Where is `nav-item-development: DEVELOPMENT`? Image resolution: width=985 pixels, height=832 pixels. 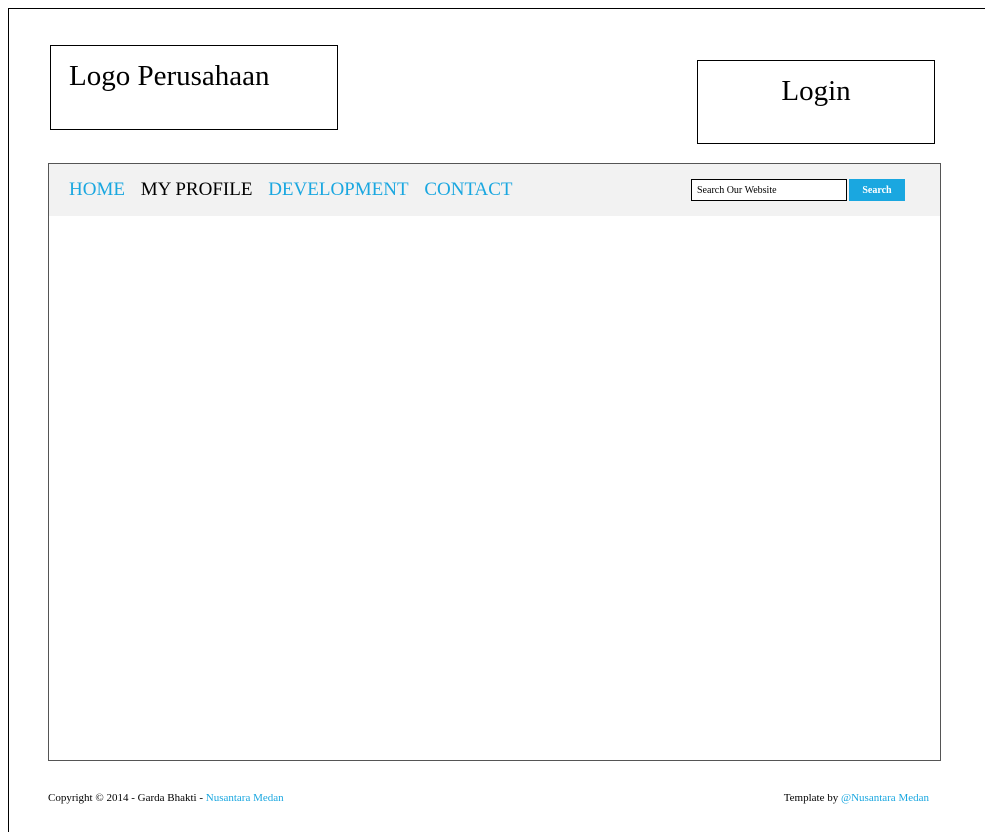 nav-item-development: DEVELOPMENT is located at coordinates (338, 189).